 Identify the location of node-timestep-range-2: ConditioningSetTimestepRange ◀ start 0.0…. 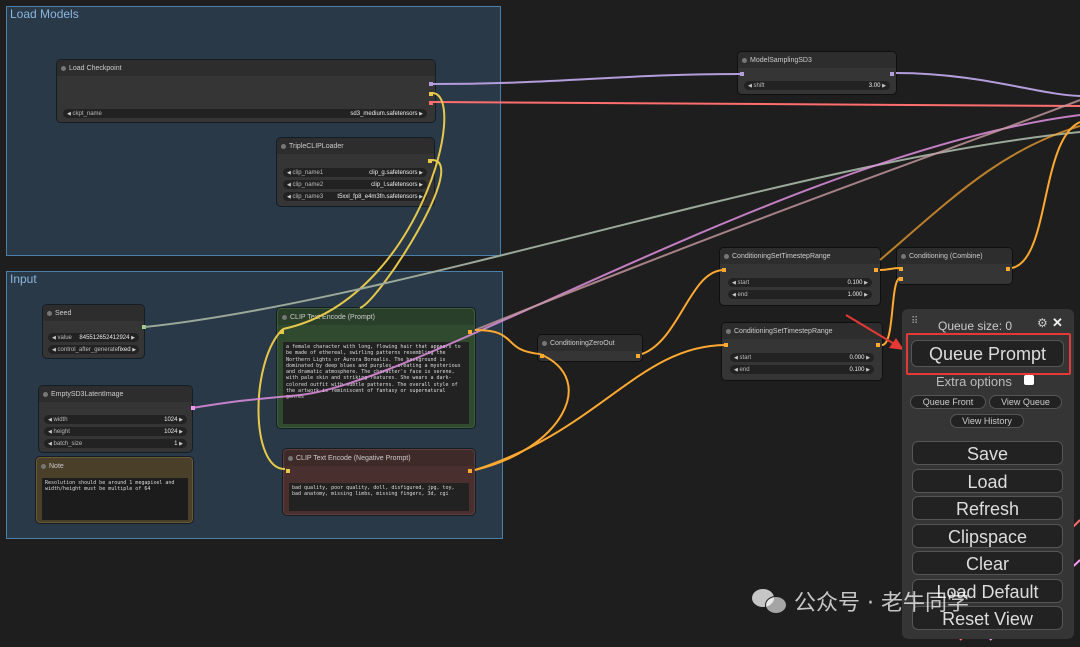
(802, 351).